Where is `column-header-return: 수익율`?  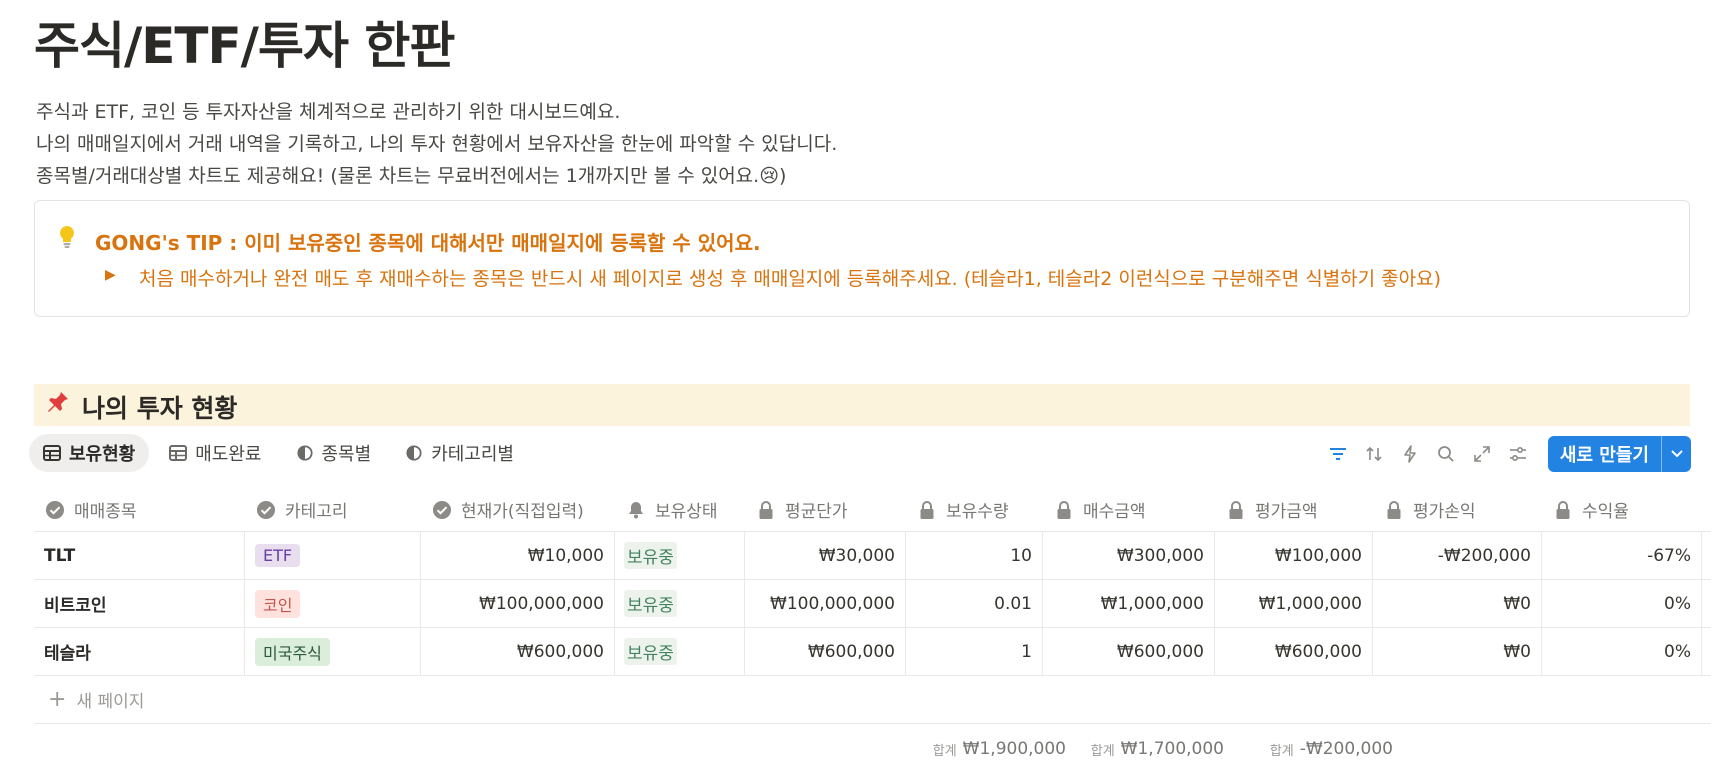 column-header-return: 수익율 is located at coordinates (1622, 509).